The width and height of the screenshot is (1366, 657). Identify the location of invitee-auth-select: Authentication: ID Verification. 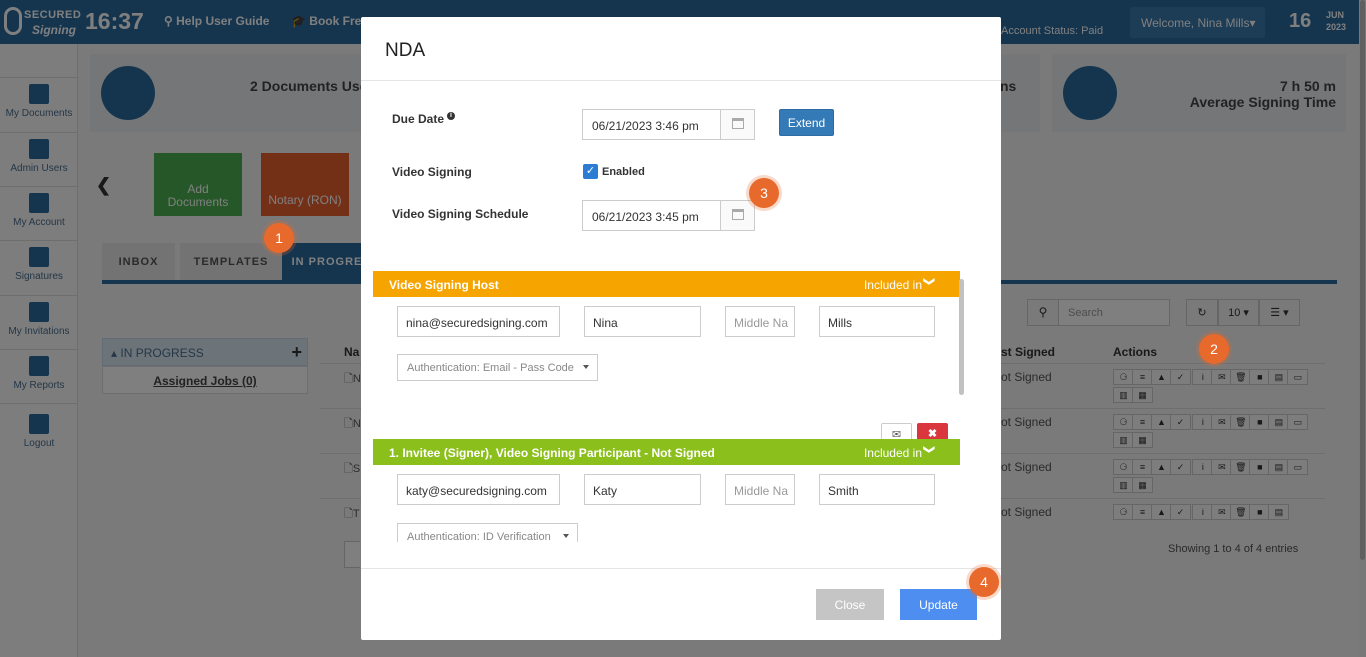
(487, 532).